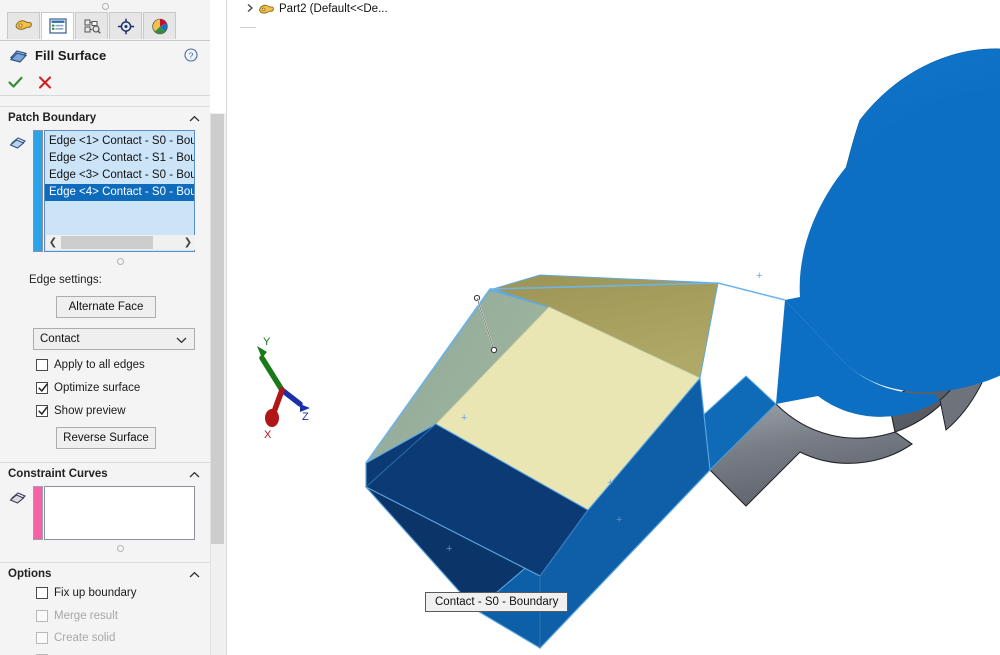 The image size is (1000, 655). What do you see at coordinates (107, 242) in the screenshot?
I see `hscroll-thumb` at bounding box center [107, 242].